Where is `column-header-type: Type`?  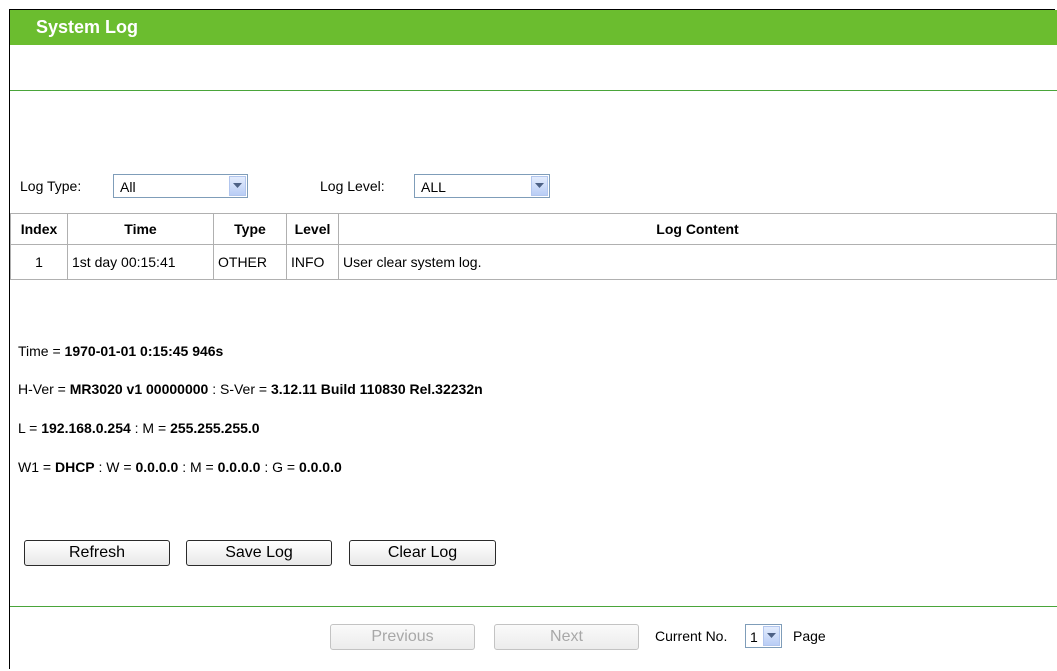 column-header-type: Type is located at coordinates (250, 229).